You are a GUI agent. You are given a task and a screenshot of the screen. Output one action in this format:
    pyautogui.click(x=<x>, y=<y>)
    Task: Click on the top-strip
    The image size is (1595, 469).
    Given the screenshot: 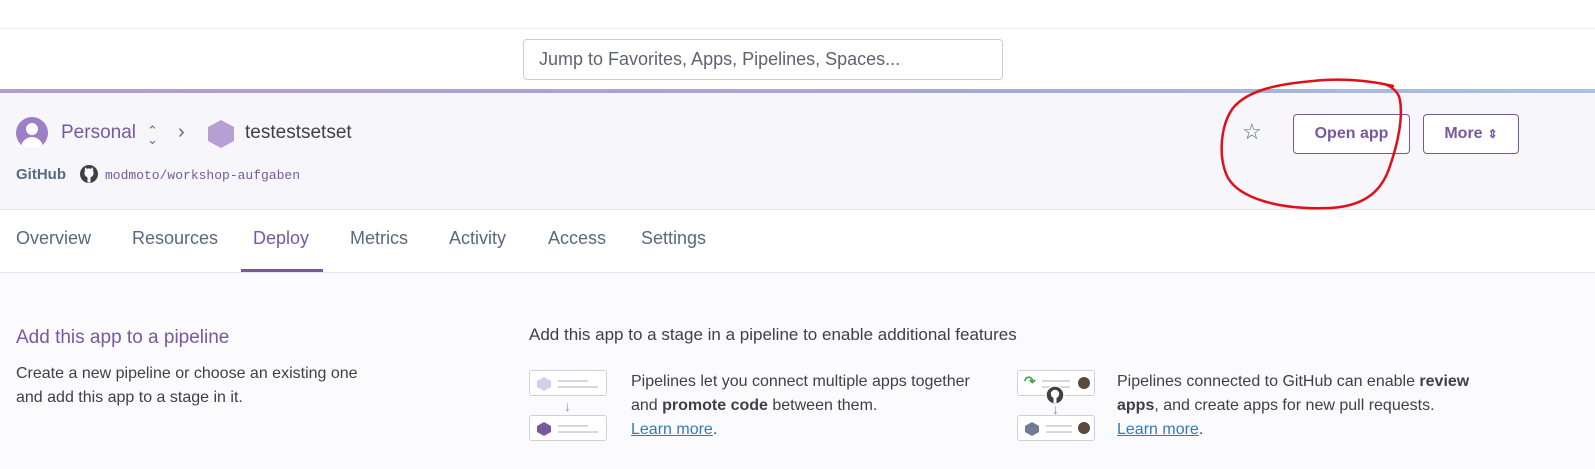 What is the action you would take?
    pyautogui.click(x=797, y=14)
    